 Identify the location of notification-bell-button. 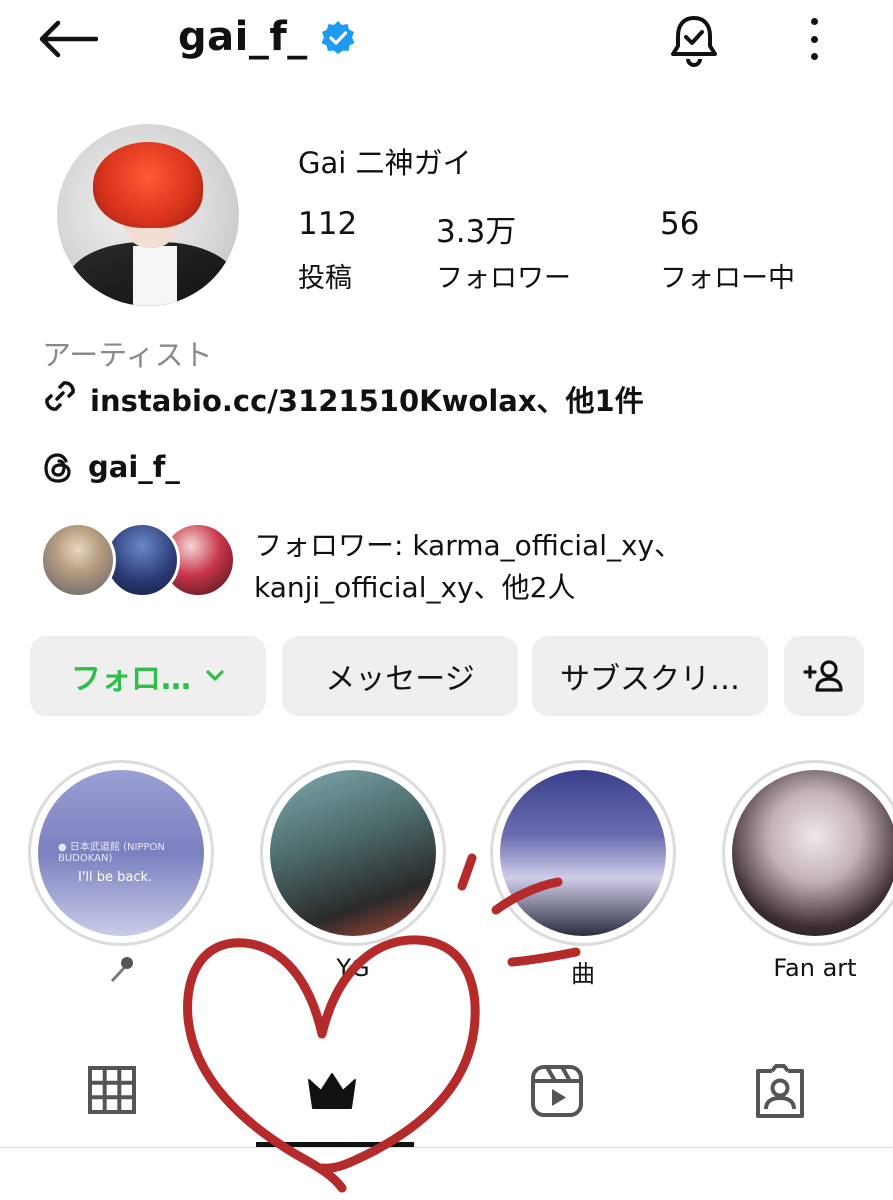
(694, 40).